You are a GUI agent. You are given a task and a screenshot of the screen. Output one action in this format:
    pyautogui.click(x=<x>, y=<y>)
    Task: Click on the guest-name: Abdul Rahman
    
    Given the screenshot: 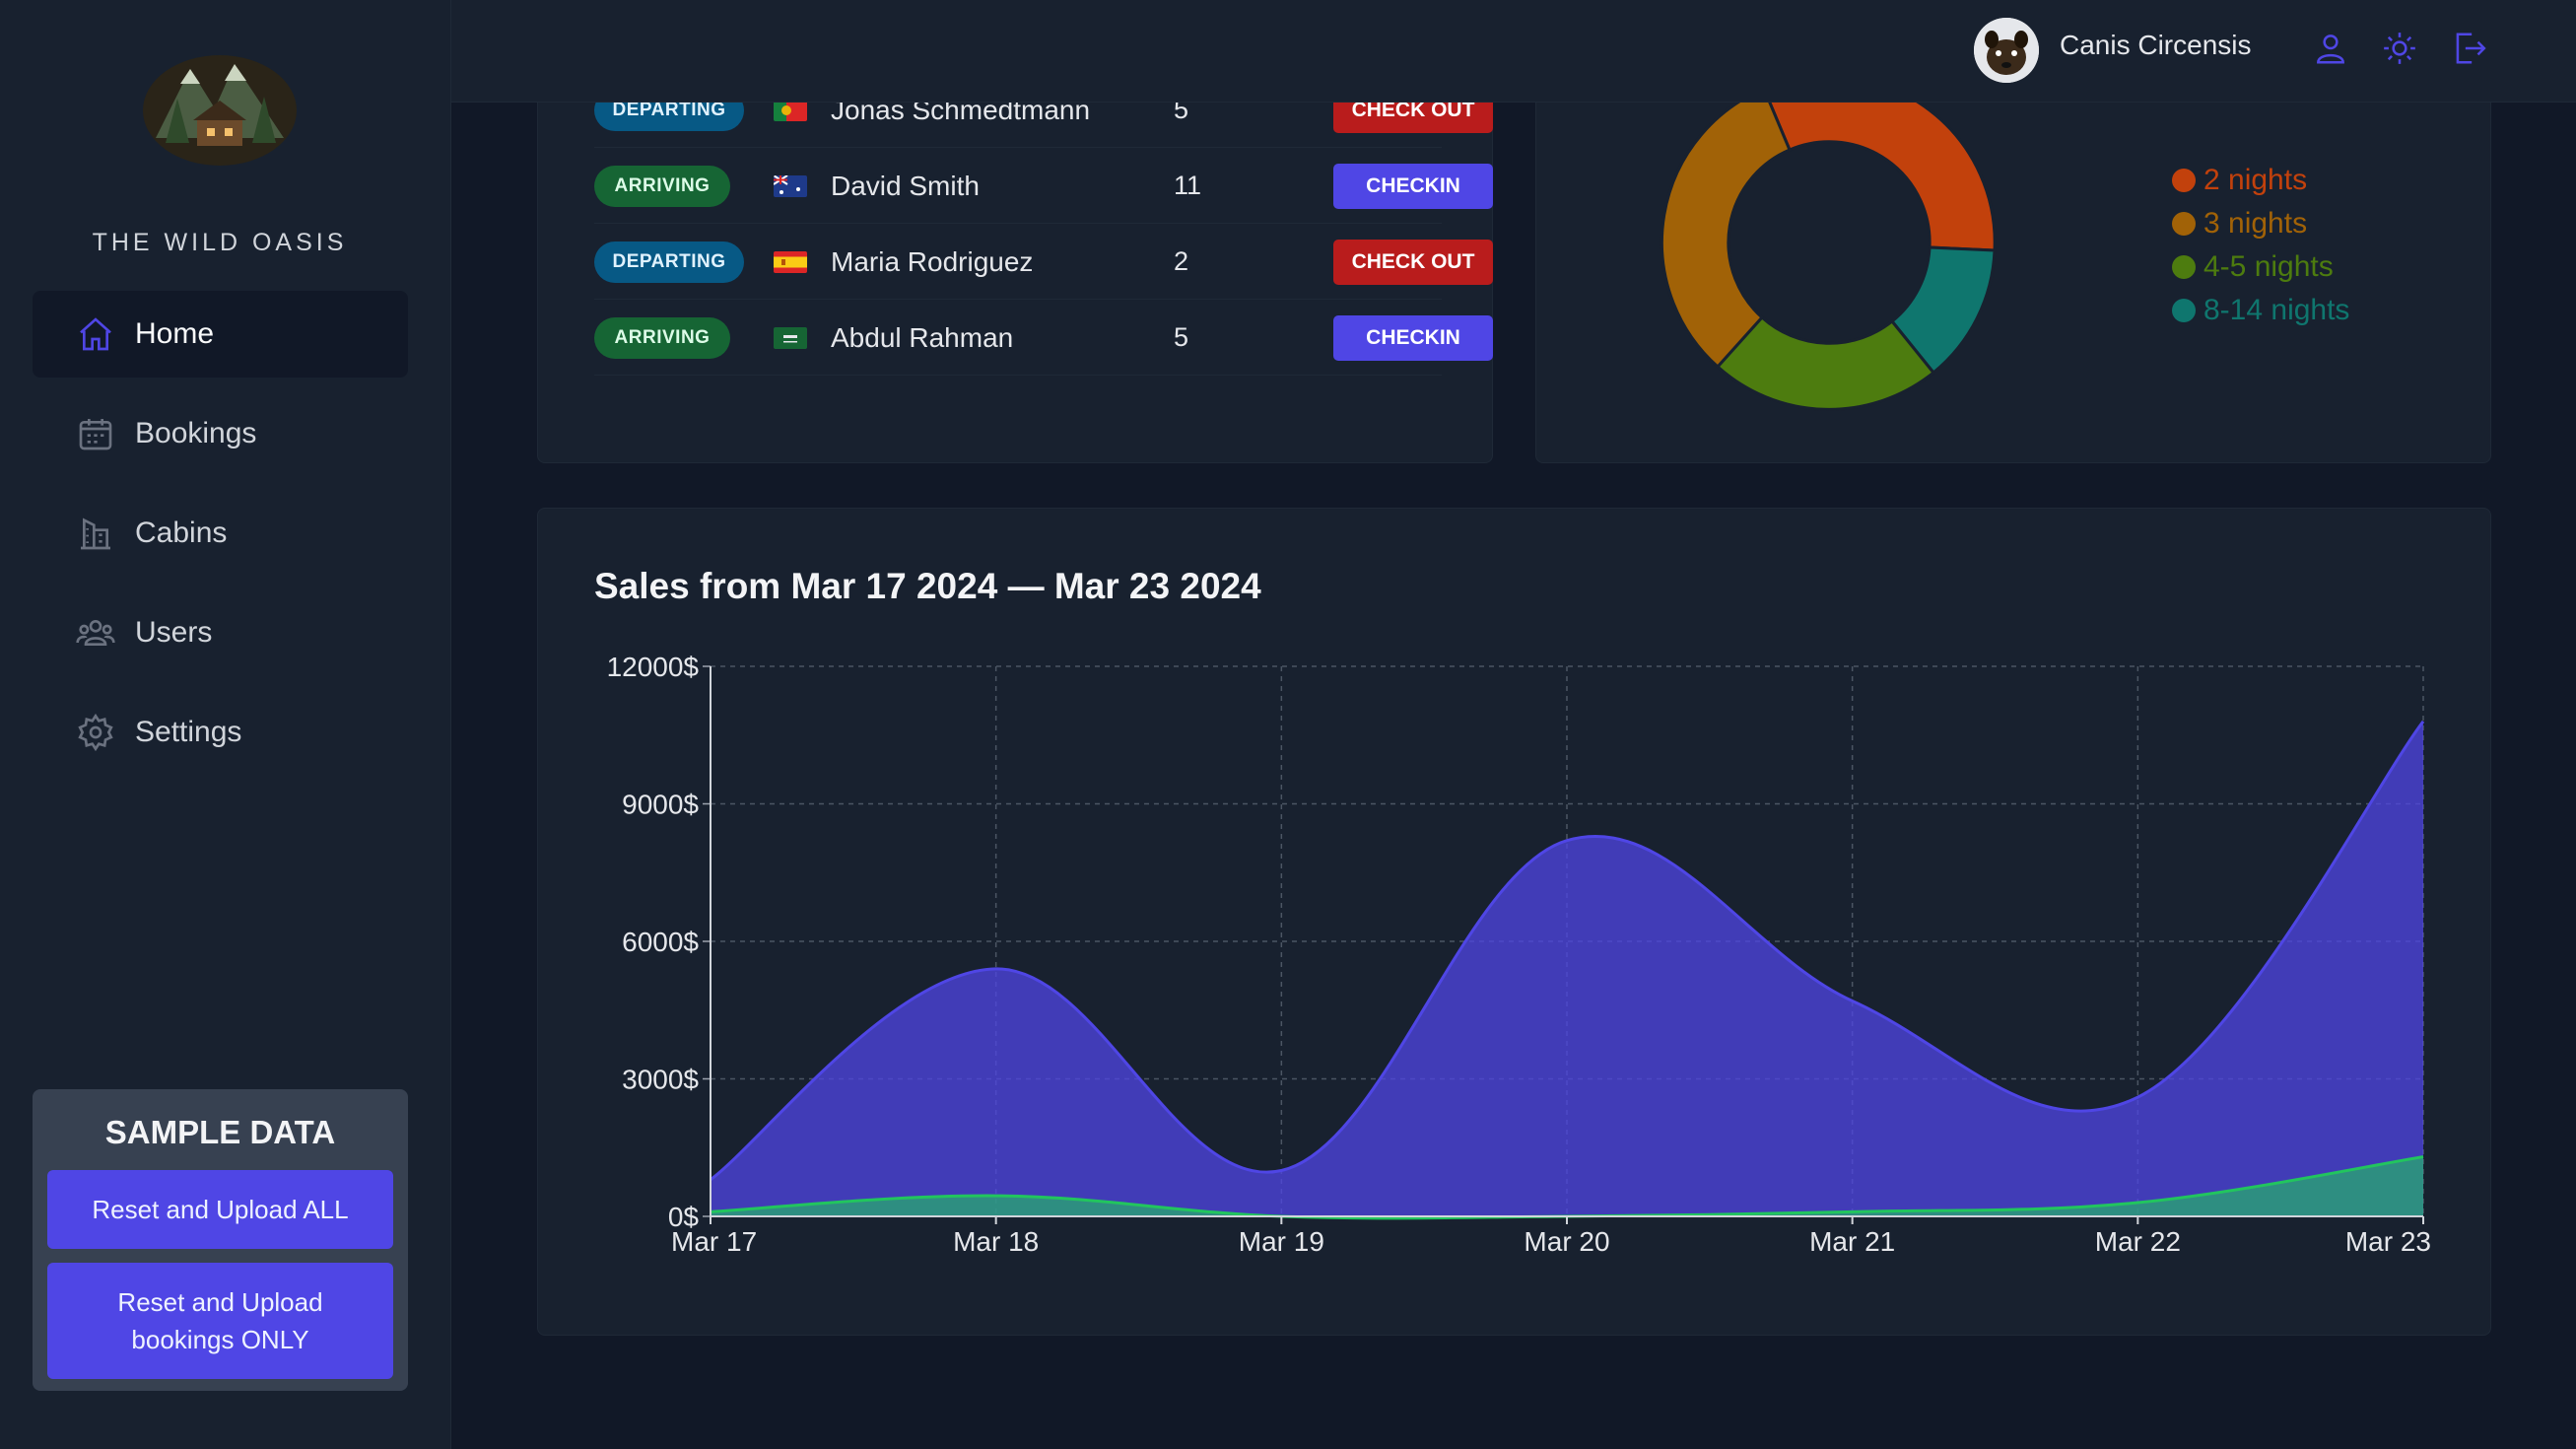 What is the action you would take?
    pyautogui.click(x=922, y=337)
    